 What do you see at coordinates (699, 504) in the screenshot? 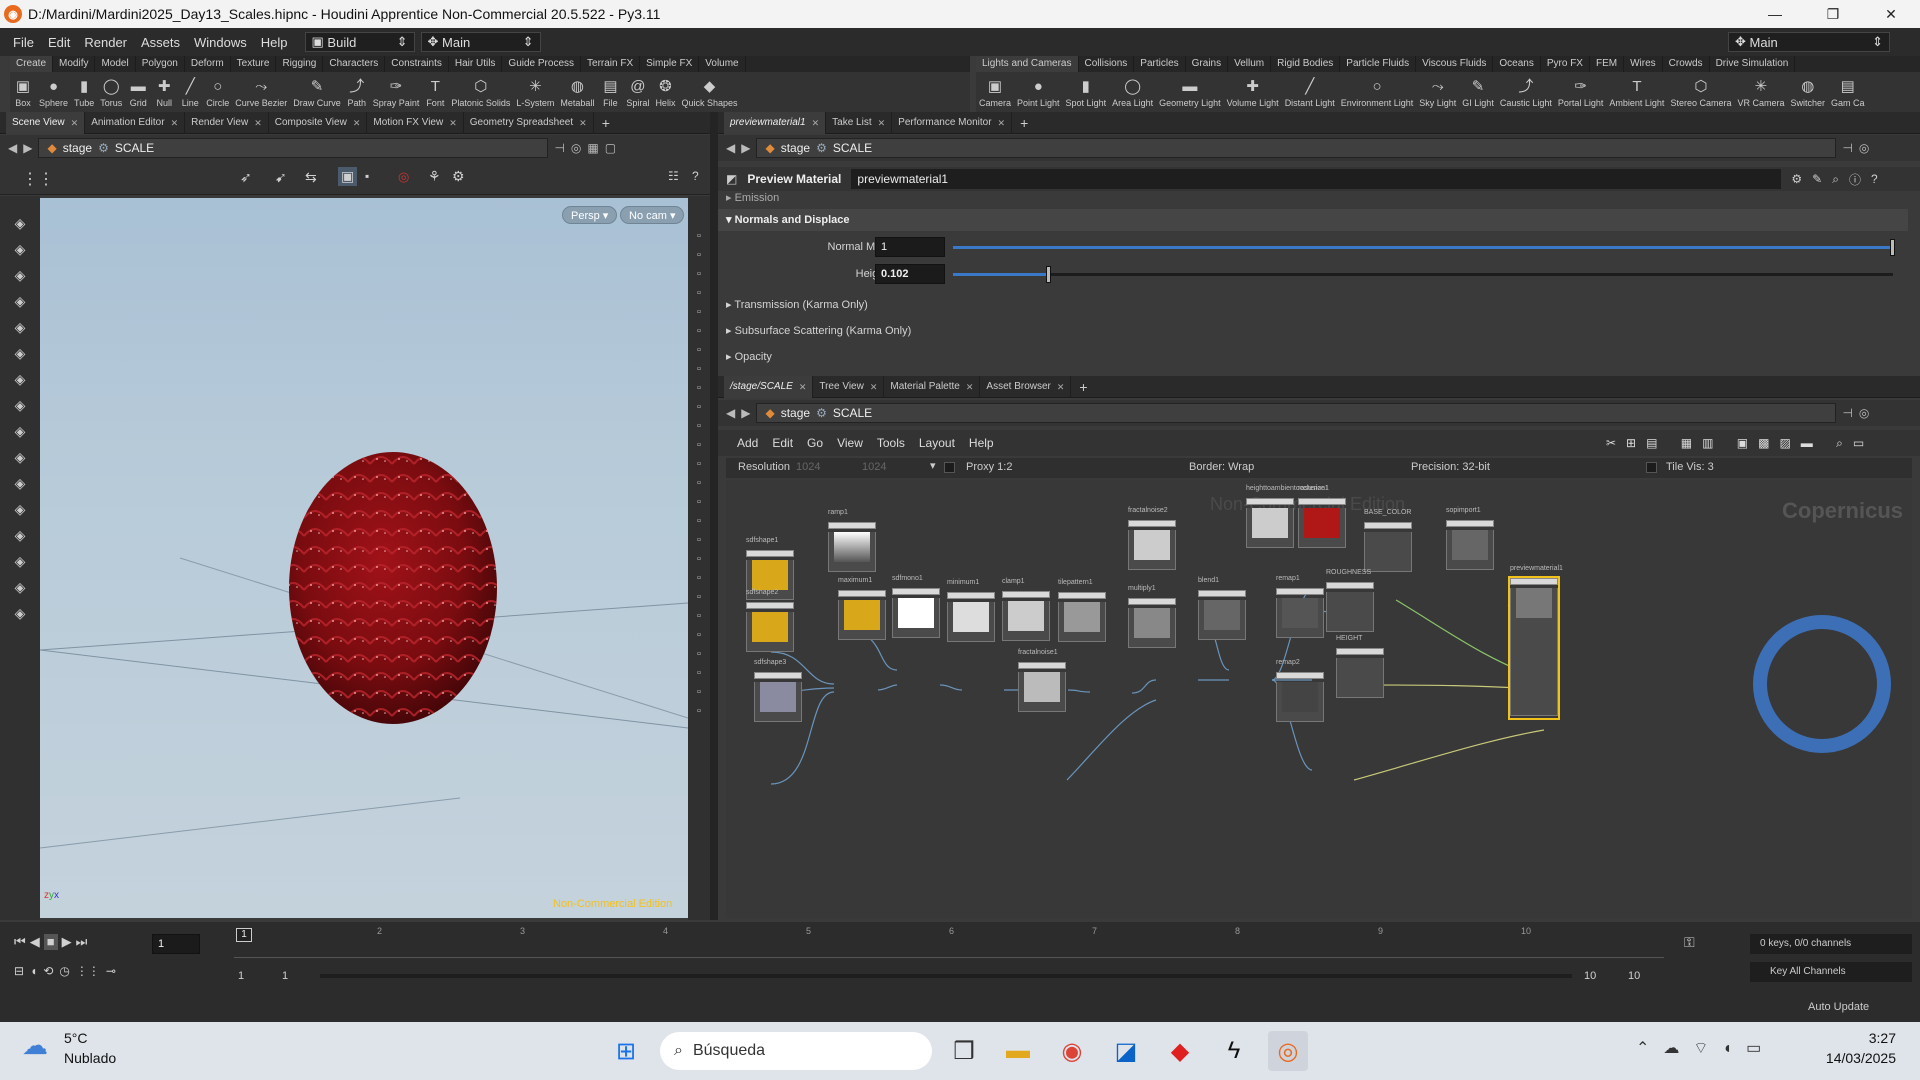
I see `display-option-15-icon: ▫` at bounding box center [699, 504].